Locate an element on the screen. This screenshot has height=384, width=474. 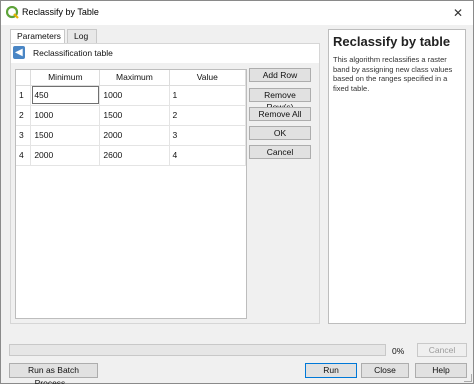
row-number: 2 is located at coordinates (24, 115).